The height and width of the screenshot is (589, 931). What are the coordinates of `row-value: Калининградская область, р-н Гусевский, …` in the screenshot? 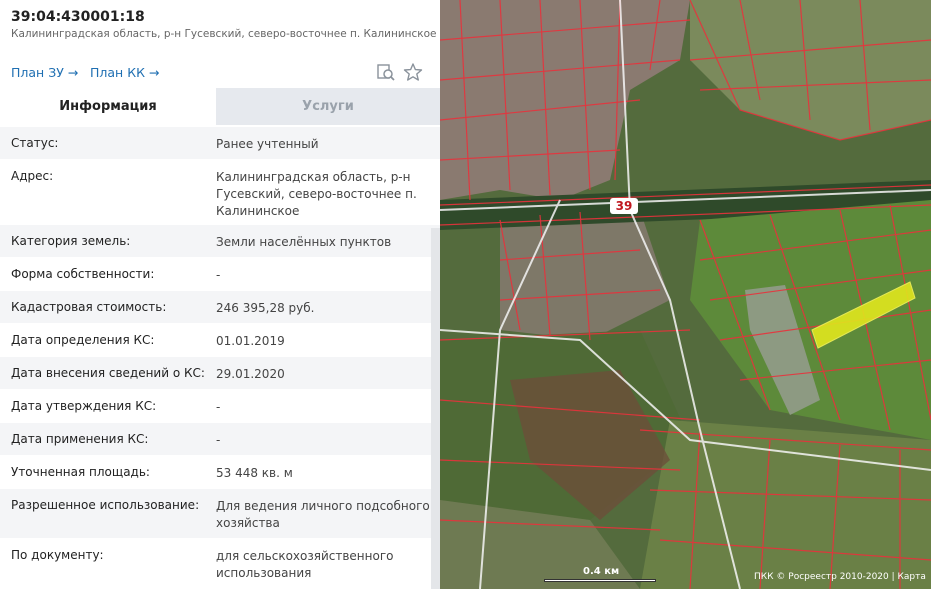 It's located at (316, 194).